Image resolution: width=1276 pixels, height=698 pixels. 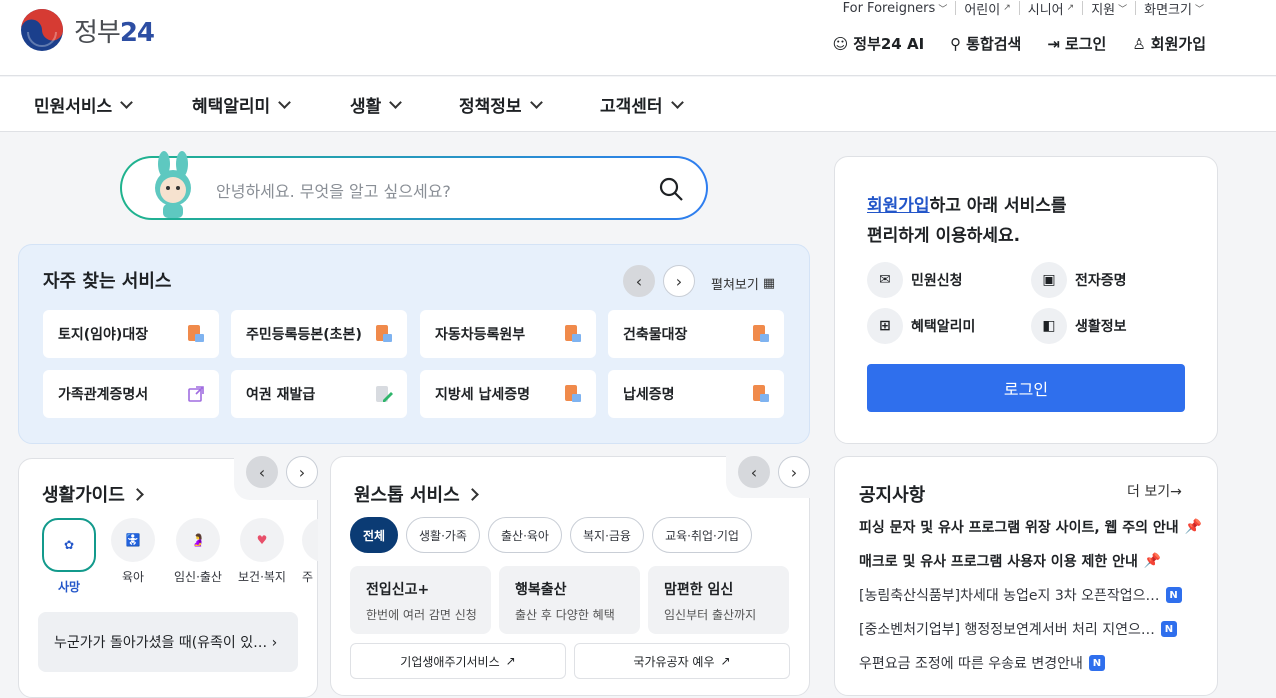 I want to click on onestop-pregnancy: 맘편한 임신 임신부터 출산까지, so click(x=718, y=600).